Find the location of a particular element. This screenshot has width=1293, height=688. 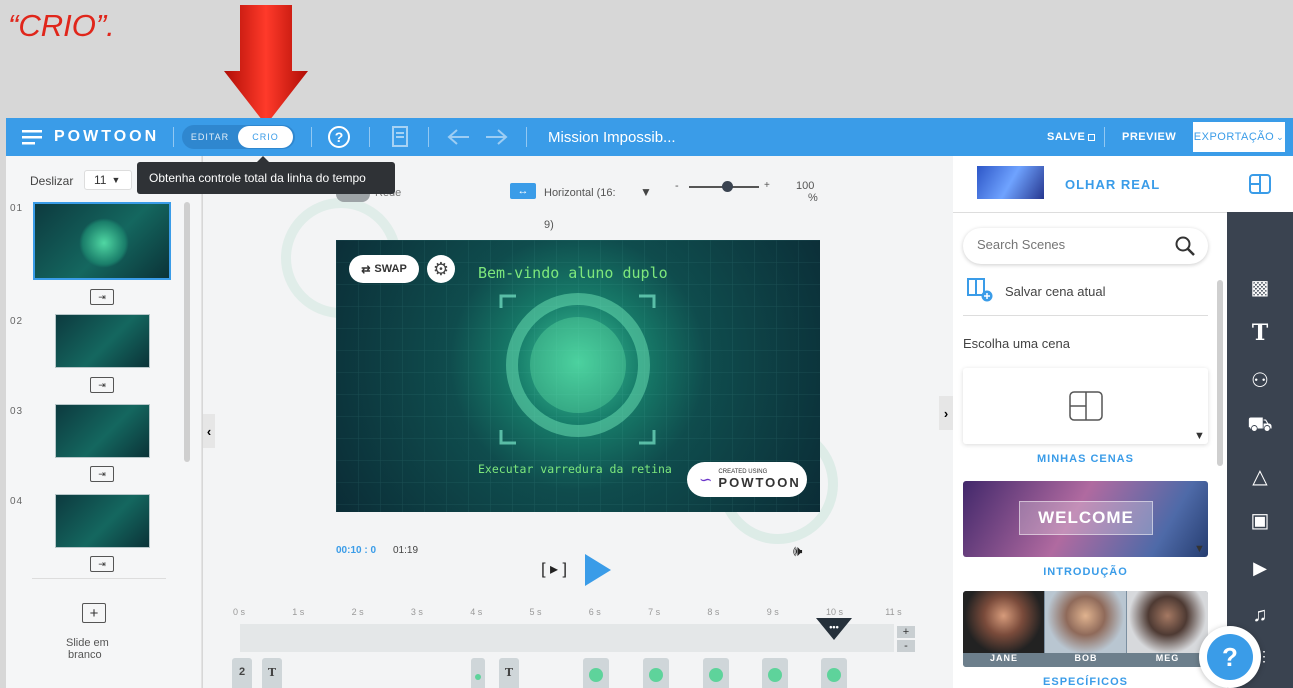

search-scenes-field is located at coordinates (1085, 246).